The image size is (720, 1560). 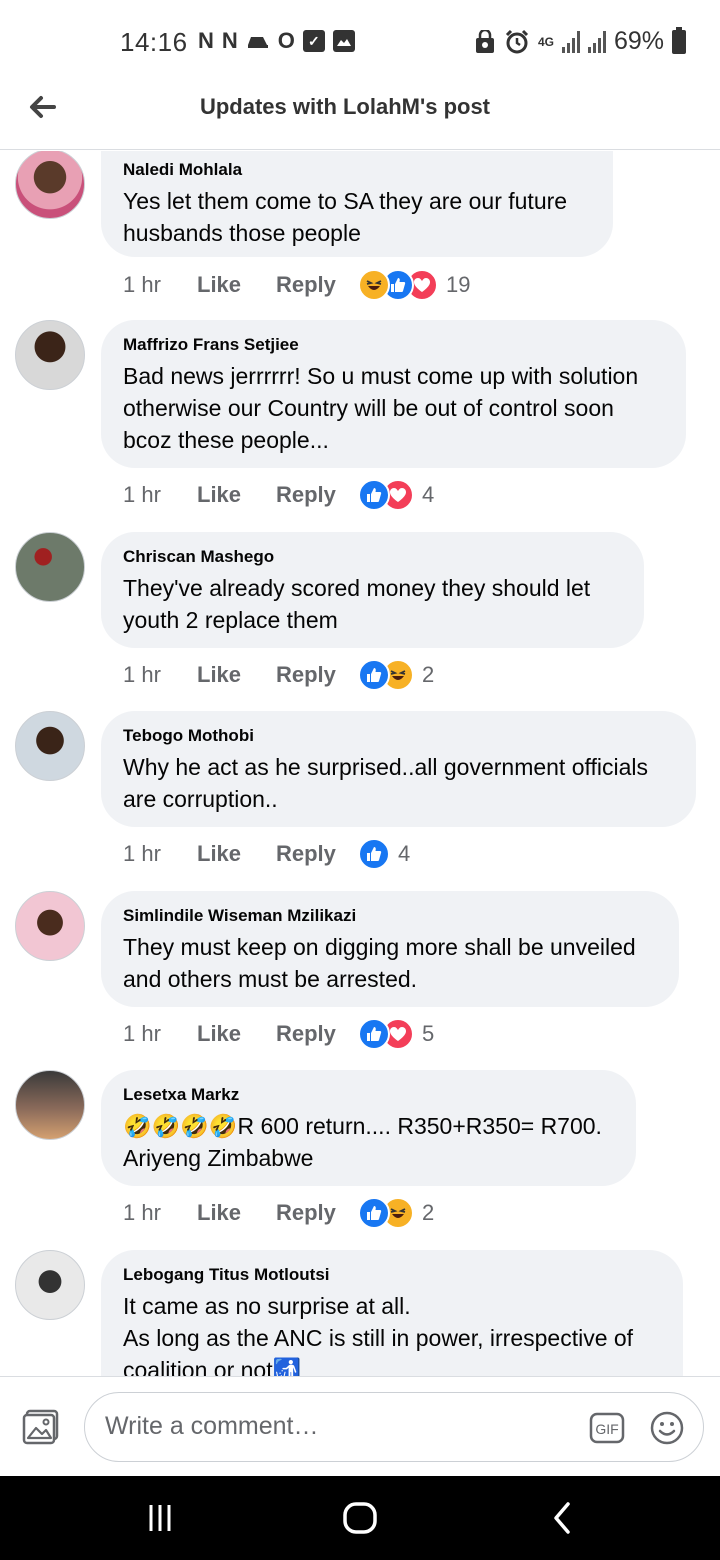 I want to click on reactions: 19, so click(x=414, y=285).